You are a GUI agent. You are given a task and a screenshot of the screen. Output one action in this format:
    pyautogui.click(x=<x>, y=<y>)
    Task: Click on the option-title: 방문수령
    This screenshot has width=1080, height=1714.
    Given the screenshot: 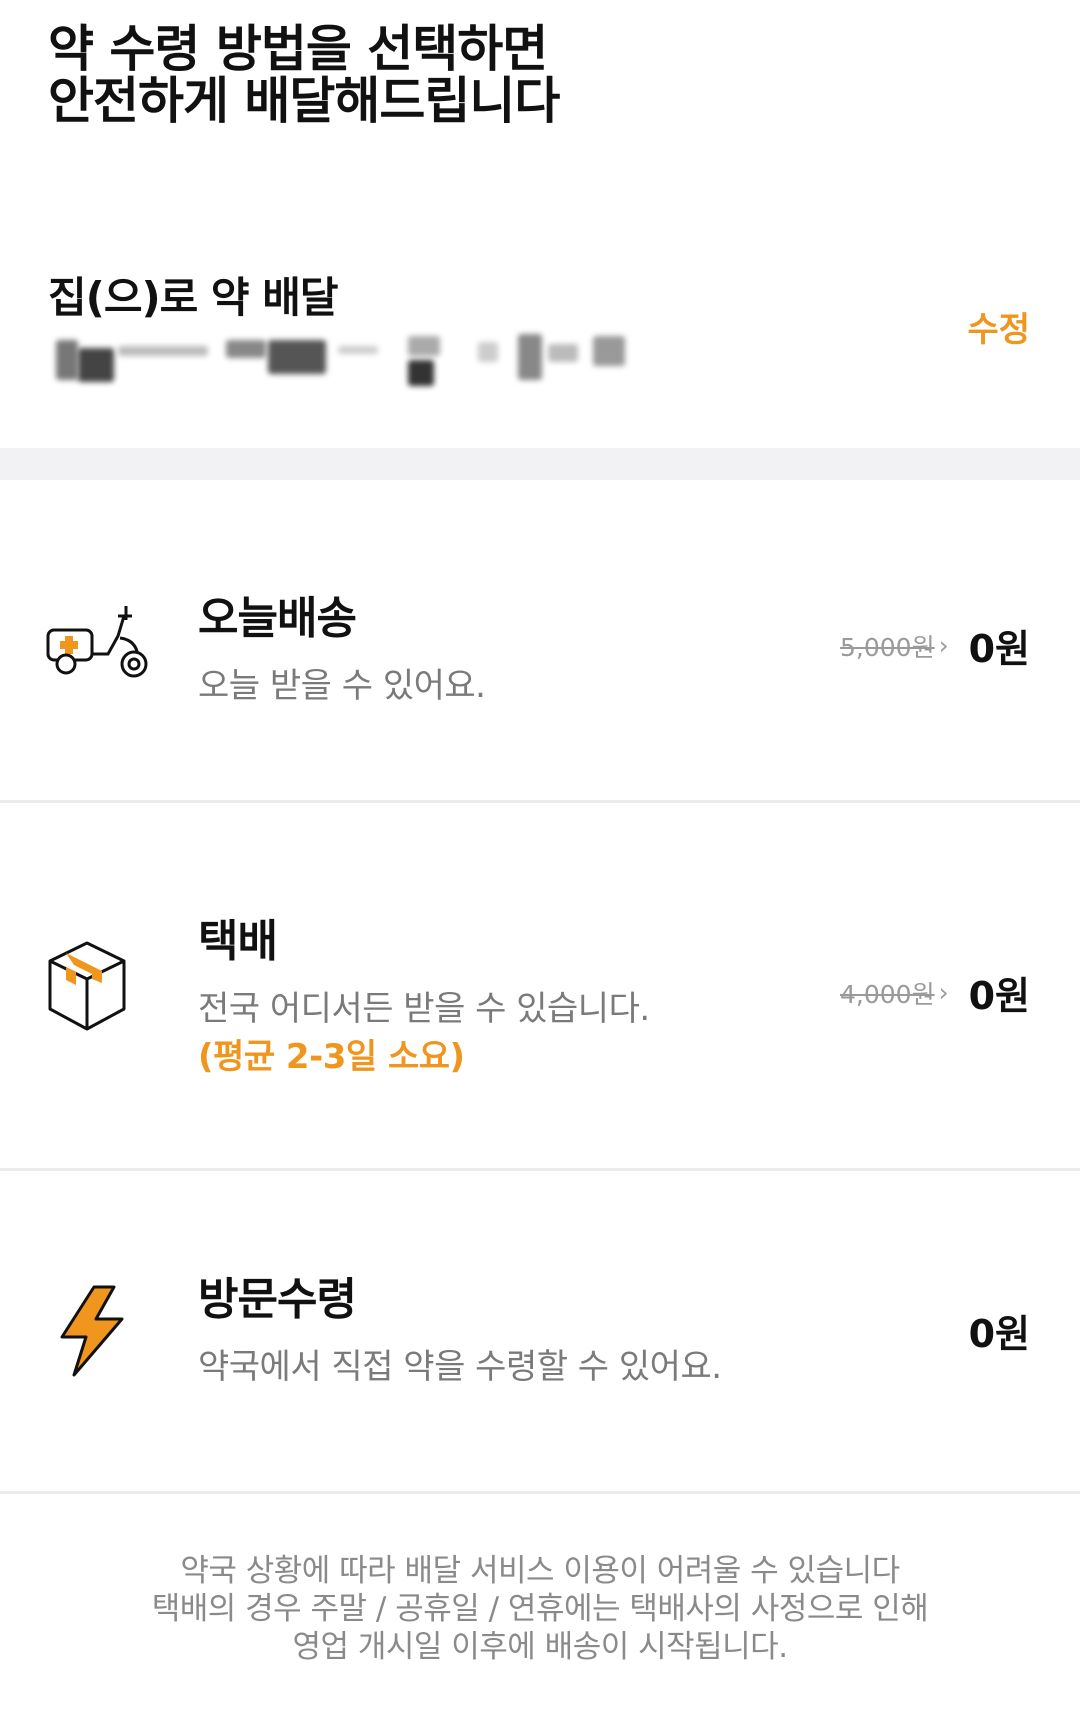 What is the action you would take?
    pyautogui.click(x=277, y=1299)
    